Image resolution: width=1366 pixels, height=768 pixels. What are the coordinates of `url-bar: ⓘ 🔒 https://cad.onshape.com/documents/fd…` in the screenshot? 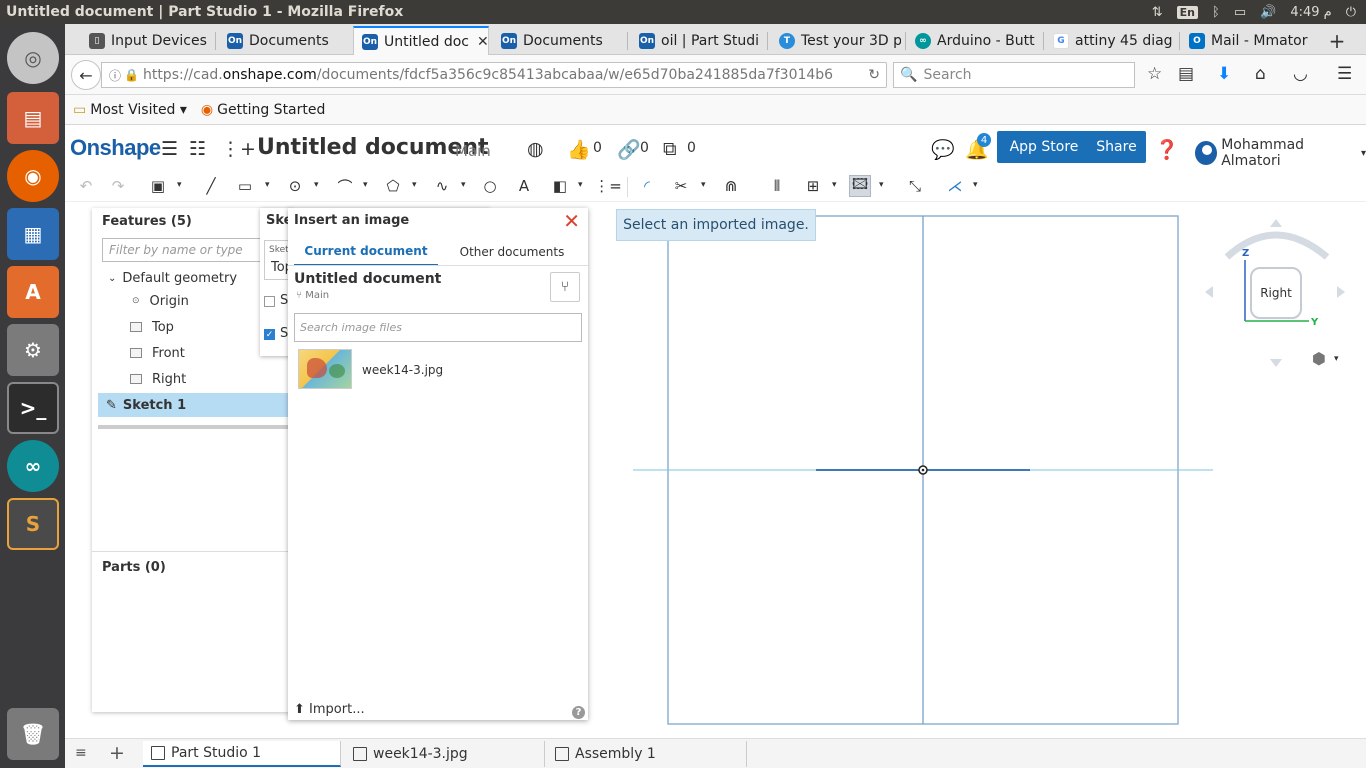 It's located at (494, 75).